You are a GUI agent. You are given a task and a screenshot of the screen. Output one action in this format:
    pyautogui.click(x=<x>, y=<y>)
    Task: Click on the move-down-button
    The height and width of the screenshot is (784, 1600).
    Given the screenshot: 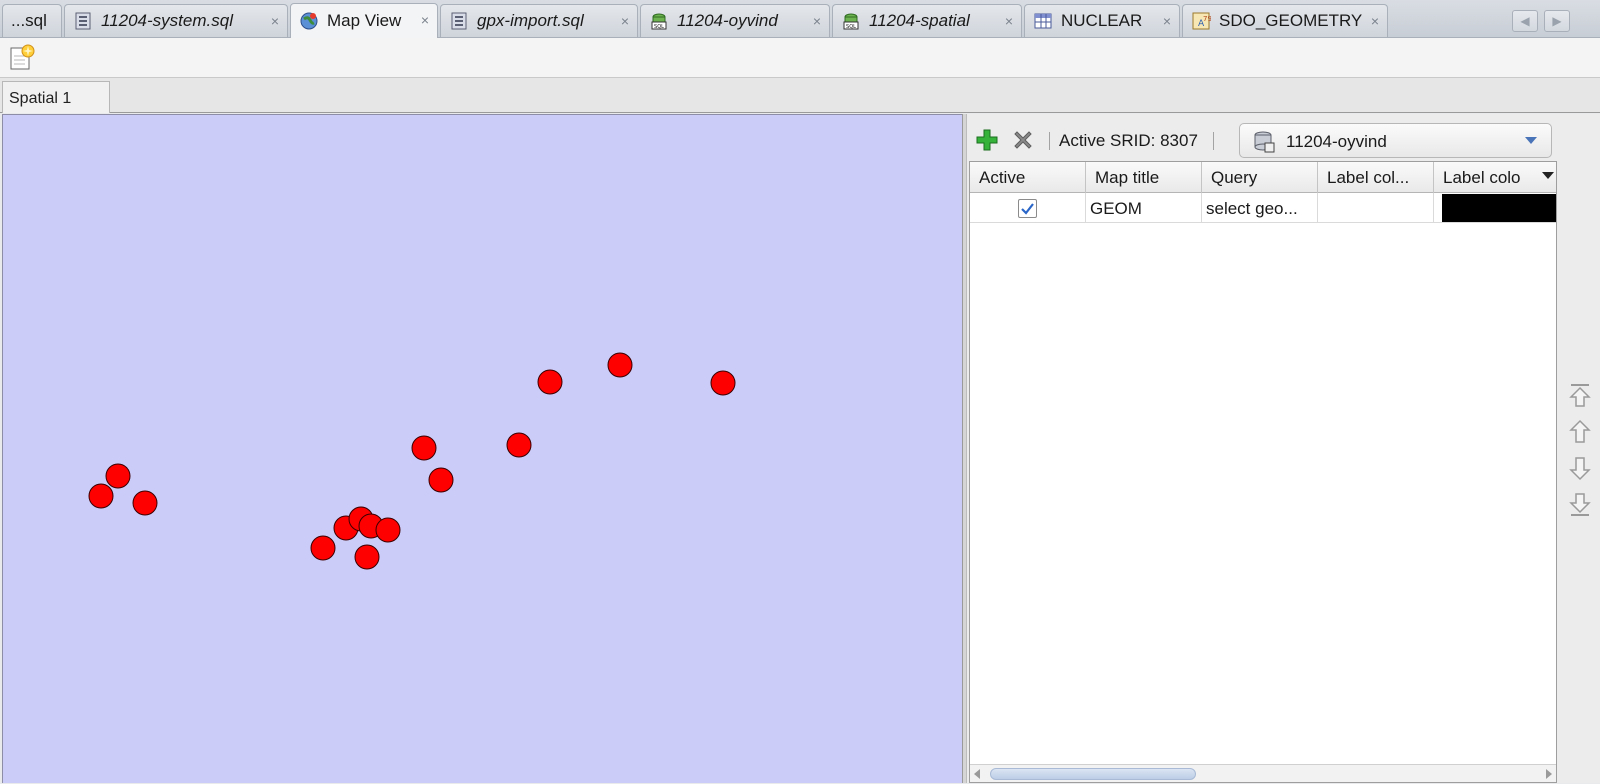 What is the action you would take?
    pyautogui.click(x=1580, y=468)
    